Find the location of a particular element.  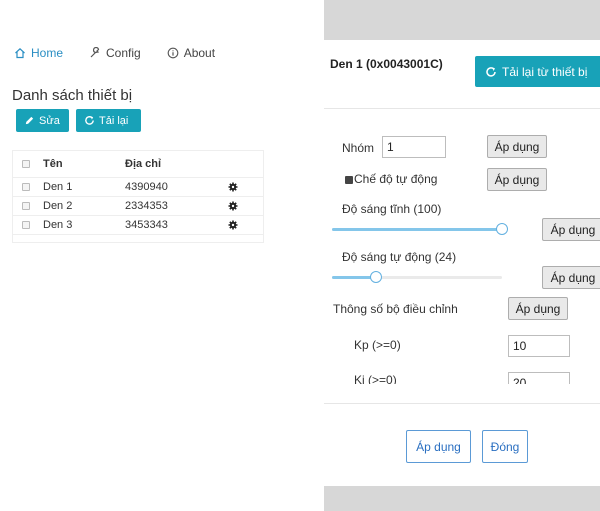

reload-button: Tải lại is located at coordinates (108, 120).